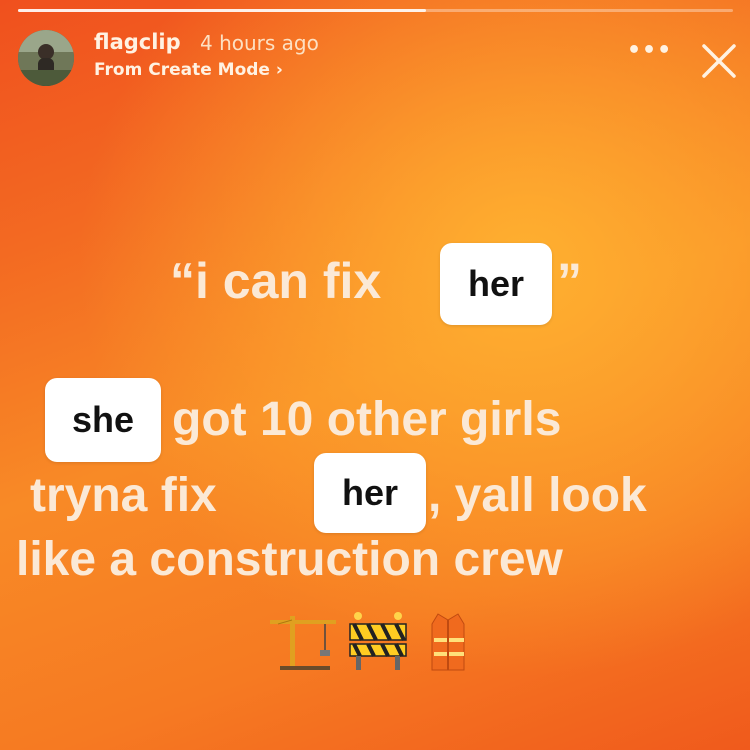  What do you see at coordinates (259, 43) in the screenshot?
I see `post-time: 4 hours ago` at bounding box center [259, 43].